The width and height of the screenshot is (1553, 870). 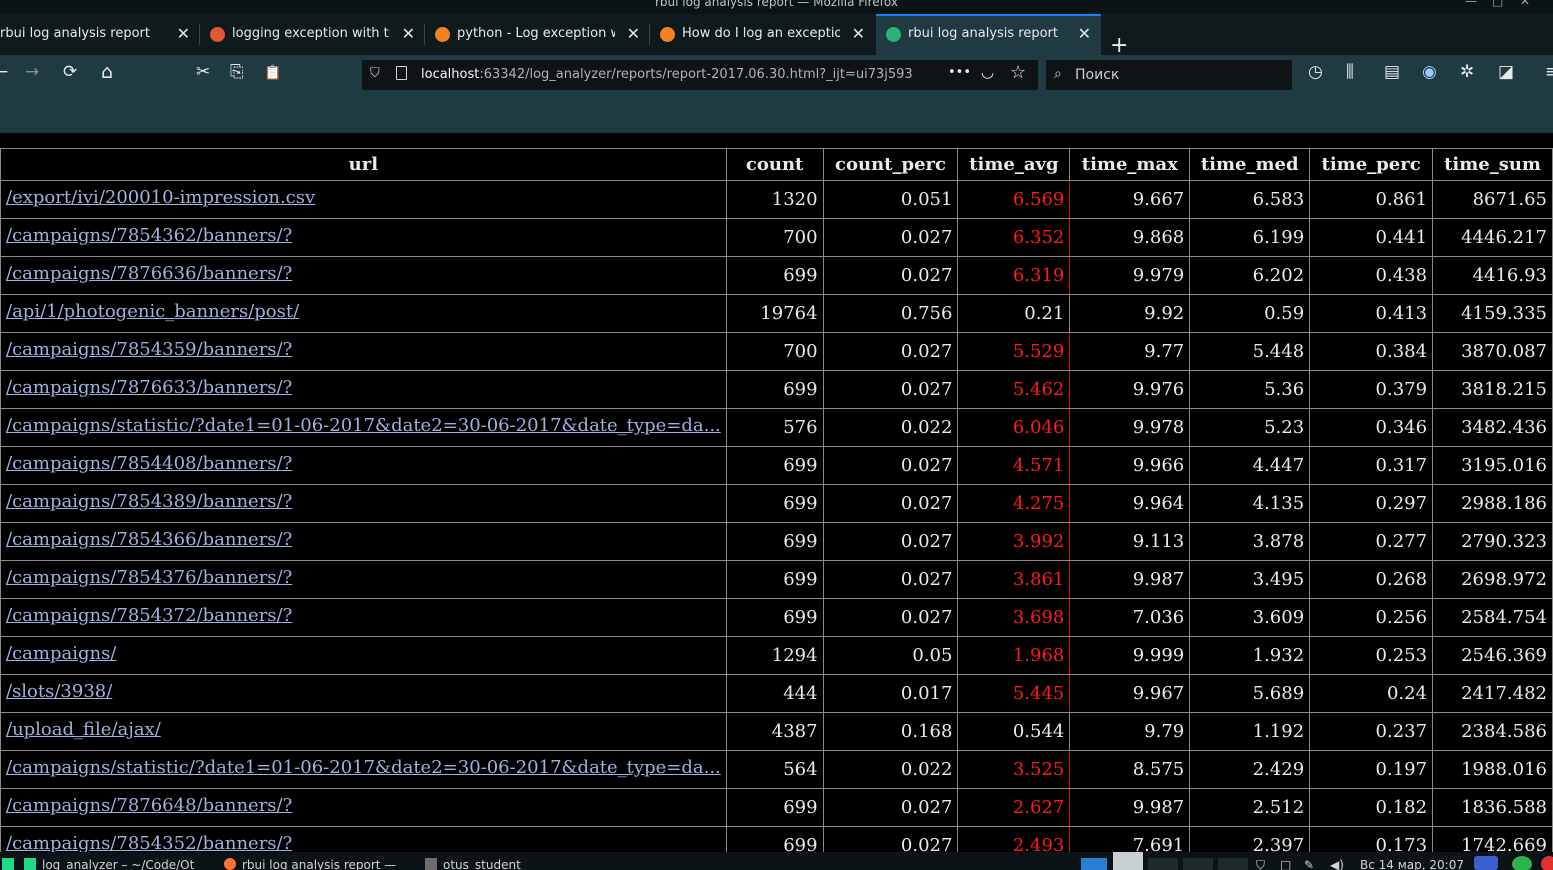 I want to click on library-icon: ⫼, so click(x=1350, y=72).